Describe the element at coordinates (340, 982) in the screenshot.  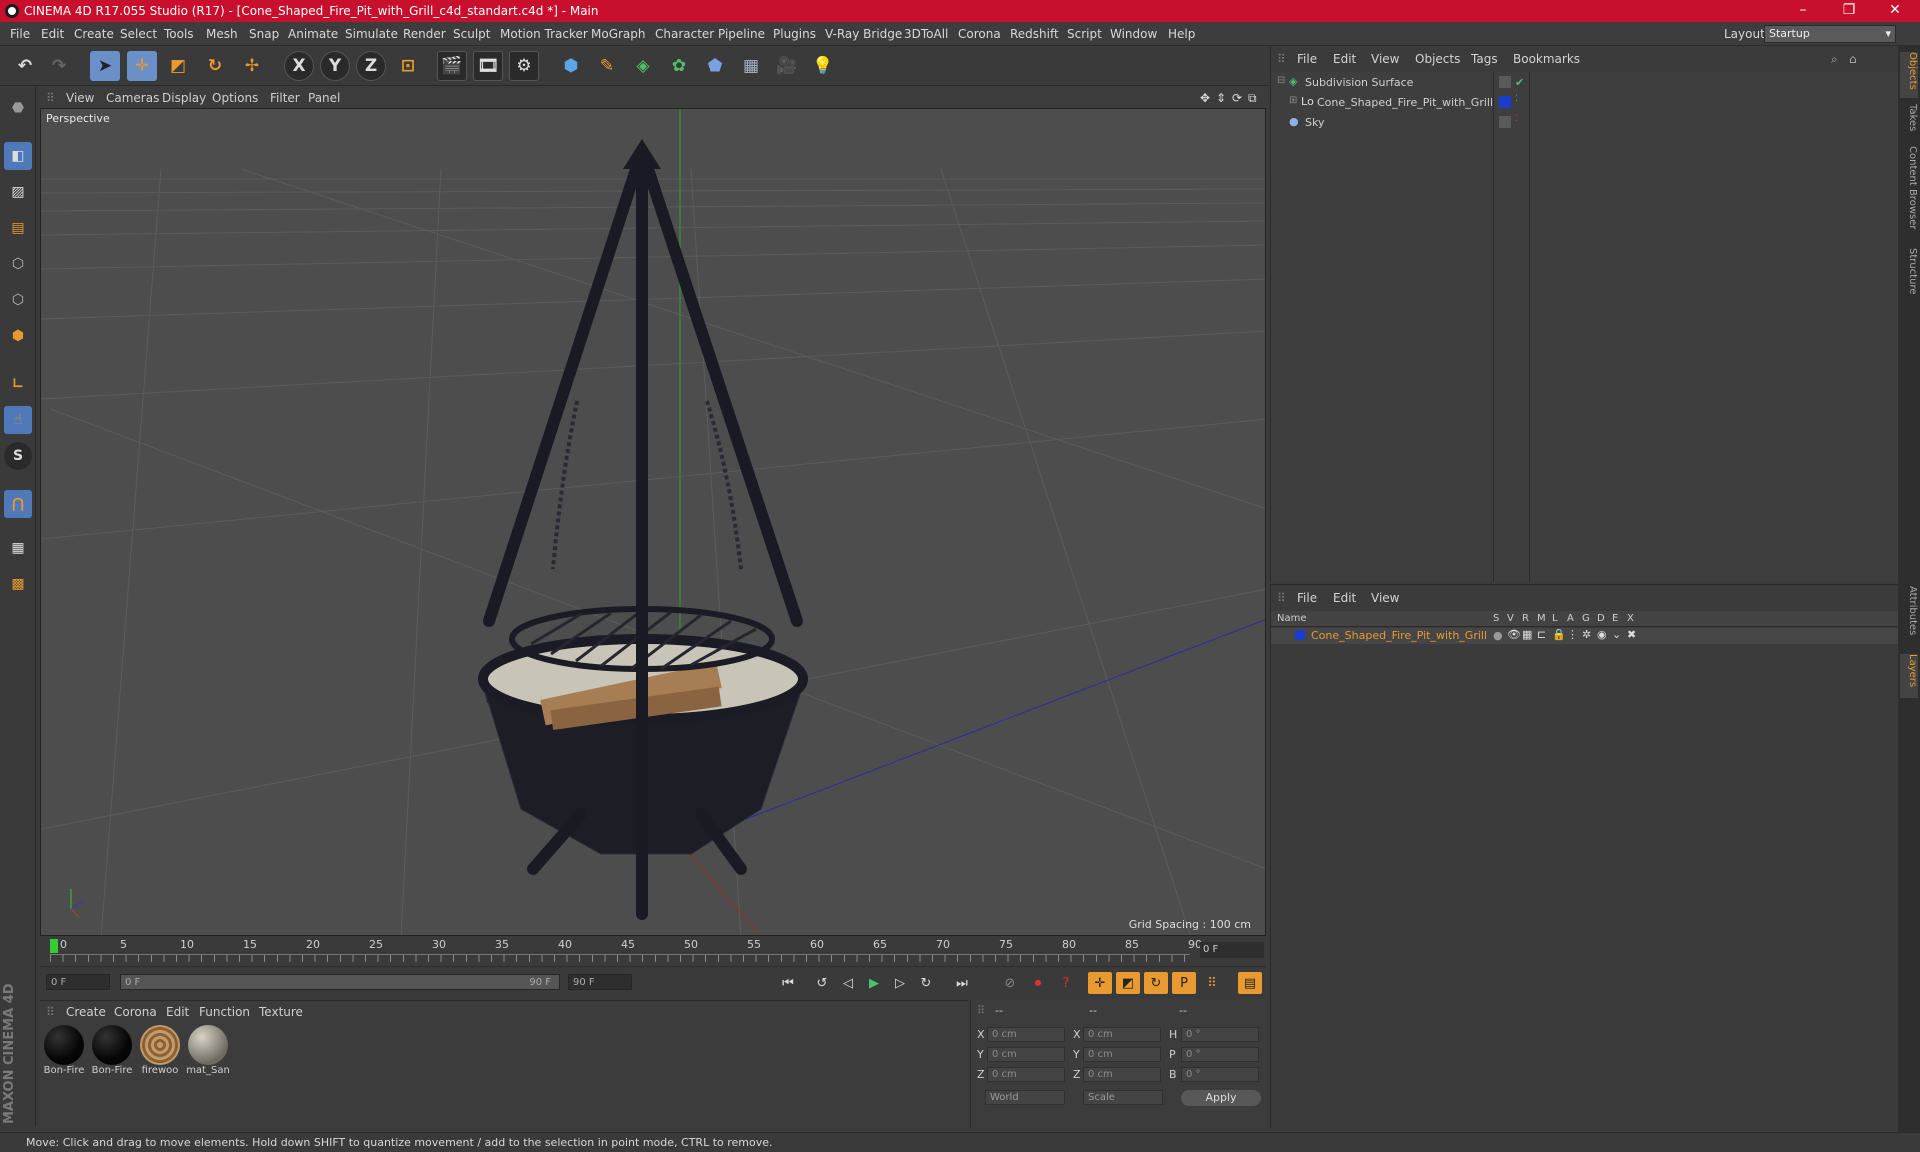
I see `frame-range-slider: 0 F 90 F` at that location.